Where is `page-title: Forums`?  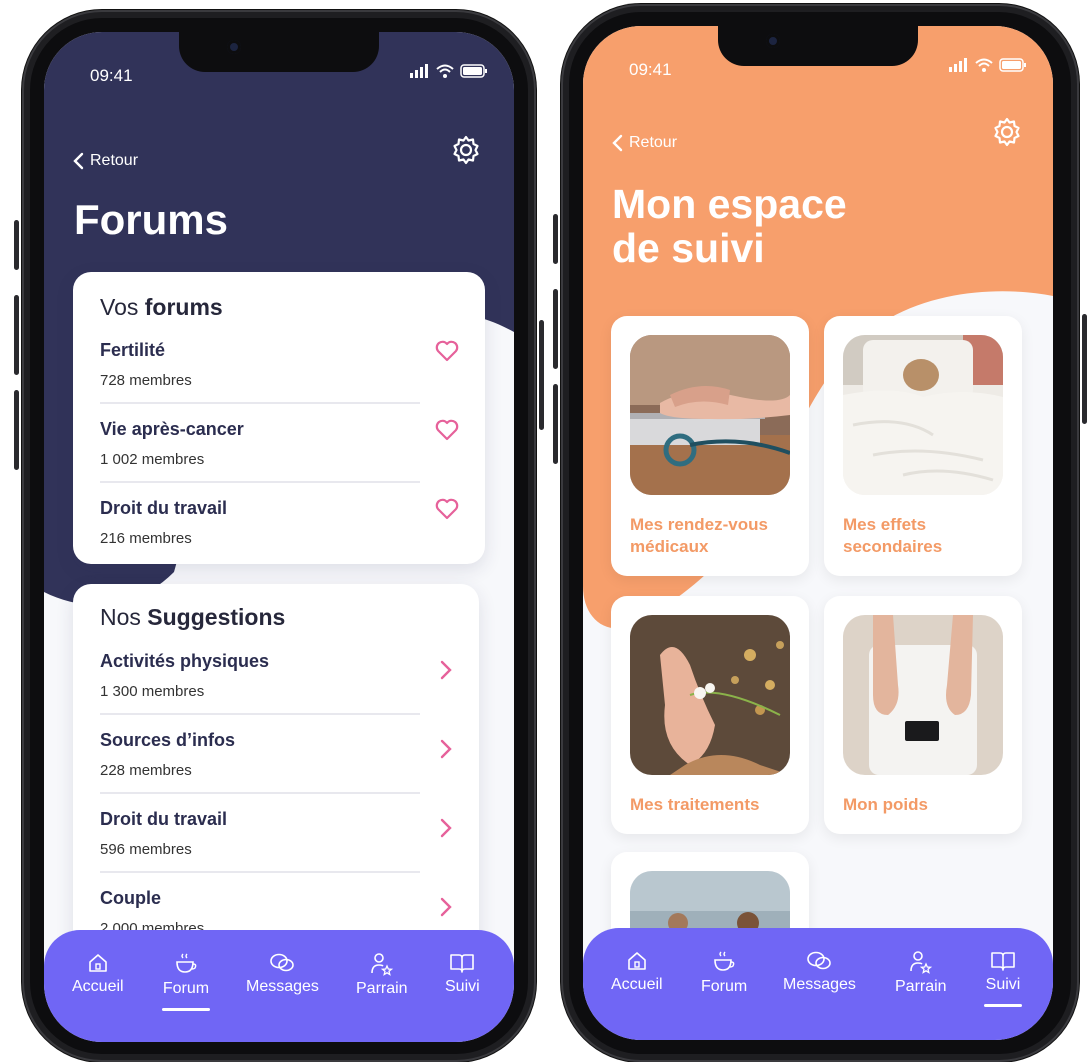 page-title: Forums is located at coordinates (151, 219).